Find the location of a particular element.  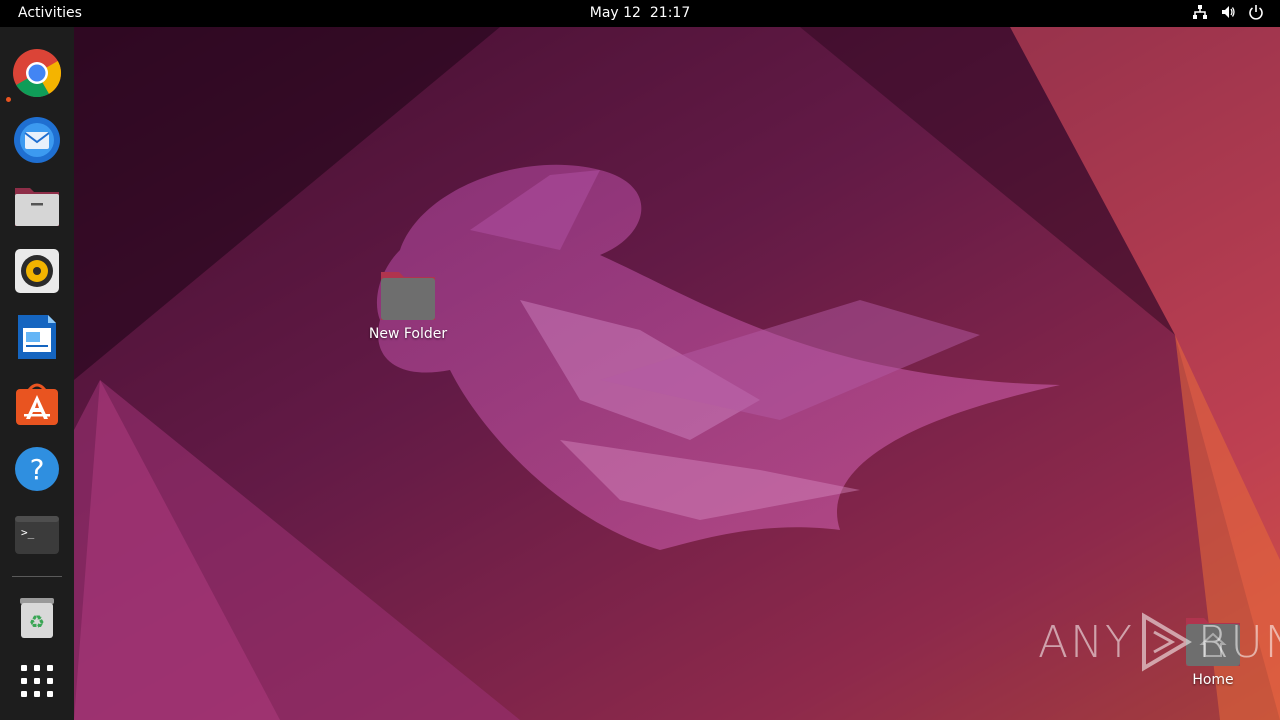

clock: May 12 21:17 is located at coordinates (640, 13).